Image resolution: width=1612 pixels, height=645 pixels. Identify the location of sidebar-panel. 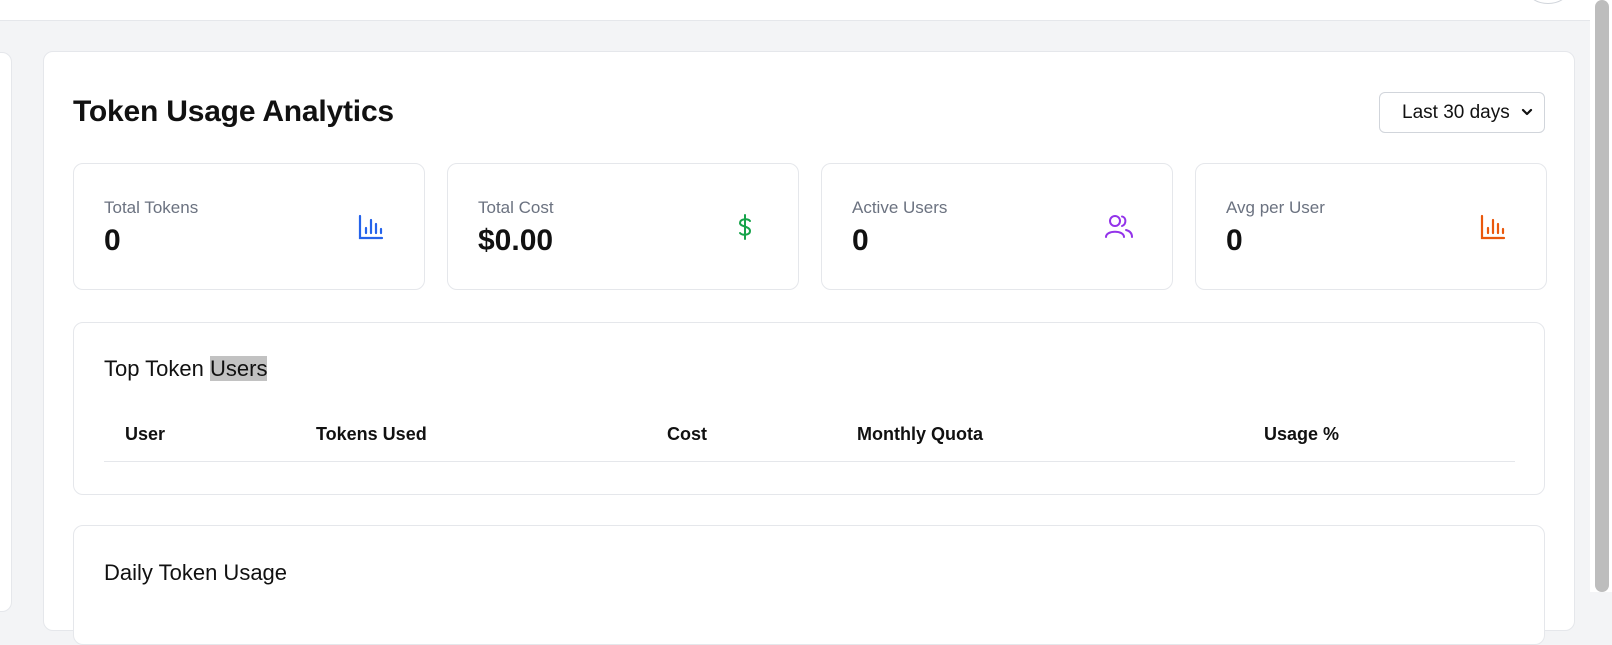
(6, 332).